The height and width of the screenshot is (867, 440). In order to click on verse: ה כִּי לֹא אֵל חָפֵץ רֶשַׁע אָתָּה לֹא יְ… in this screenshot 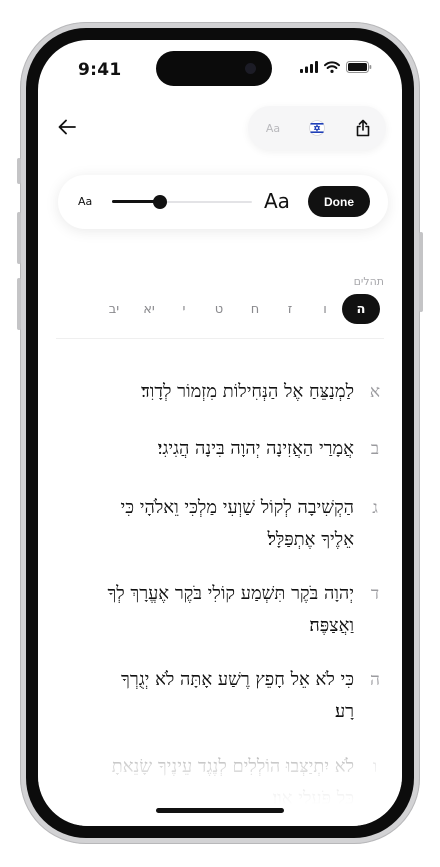, I will do `click(225, 696)`.